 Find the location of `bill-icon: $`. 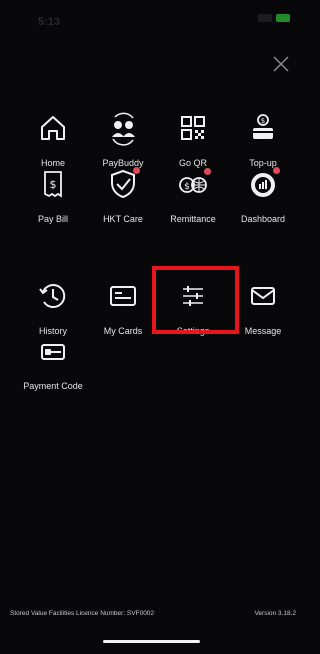

bill-icon: $ is located at coordinates (53, 184).